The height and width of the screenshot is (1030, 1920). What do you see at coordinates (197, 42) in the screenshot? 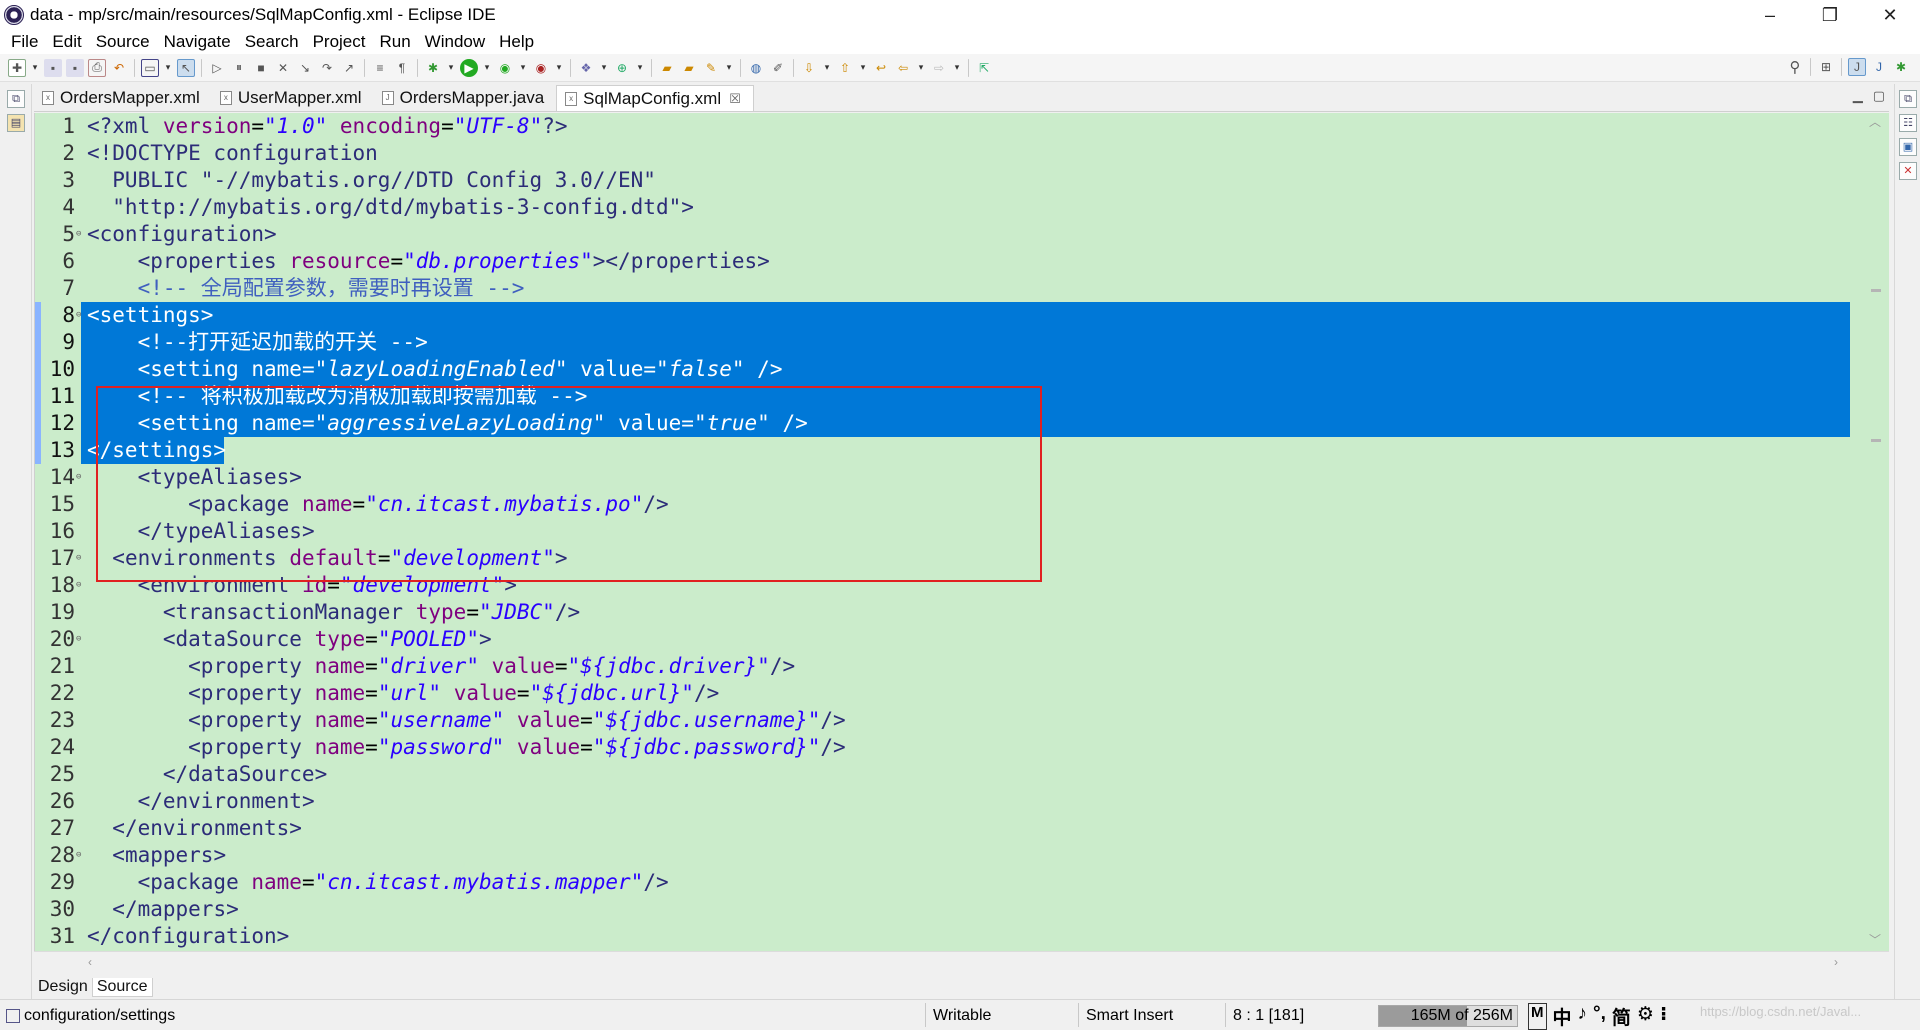
I see `menu-navigate: Navigate` at bounding box center [197, 42].